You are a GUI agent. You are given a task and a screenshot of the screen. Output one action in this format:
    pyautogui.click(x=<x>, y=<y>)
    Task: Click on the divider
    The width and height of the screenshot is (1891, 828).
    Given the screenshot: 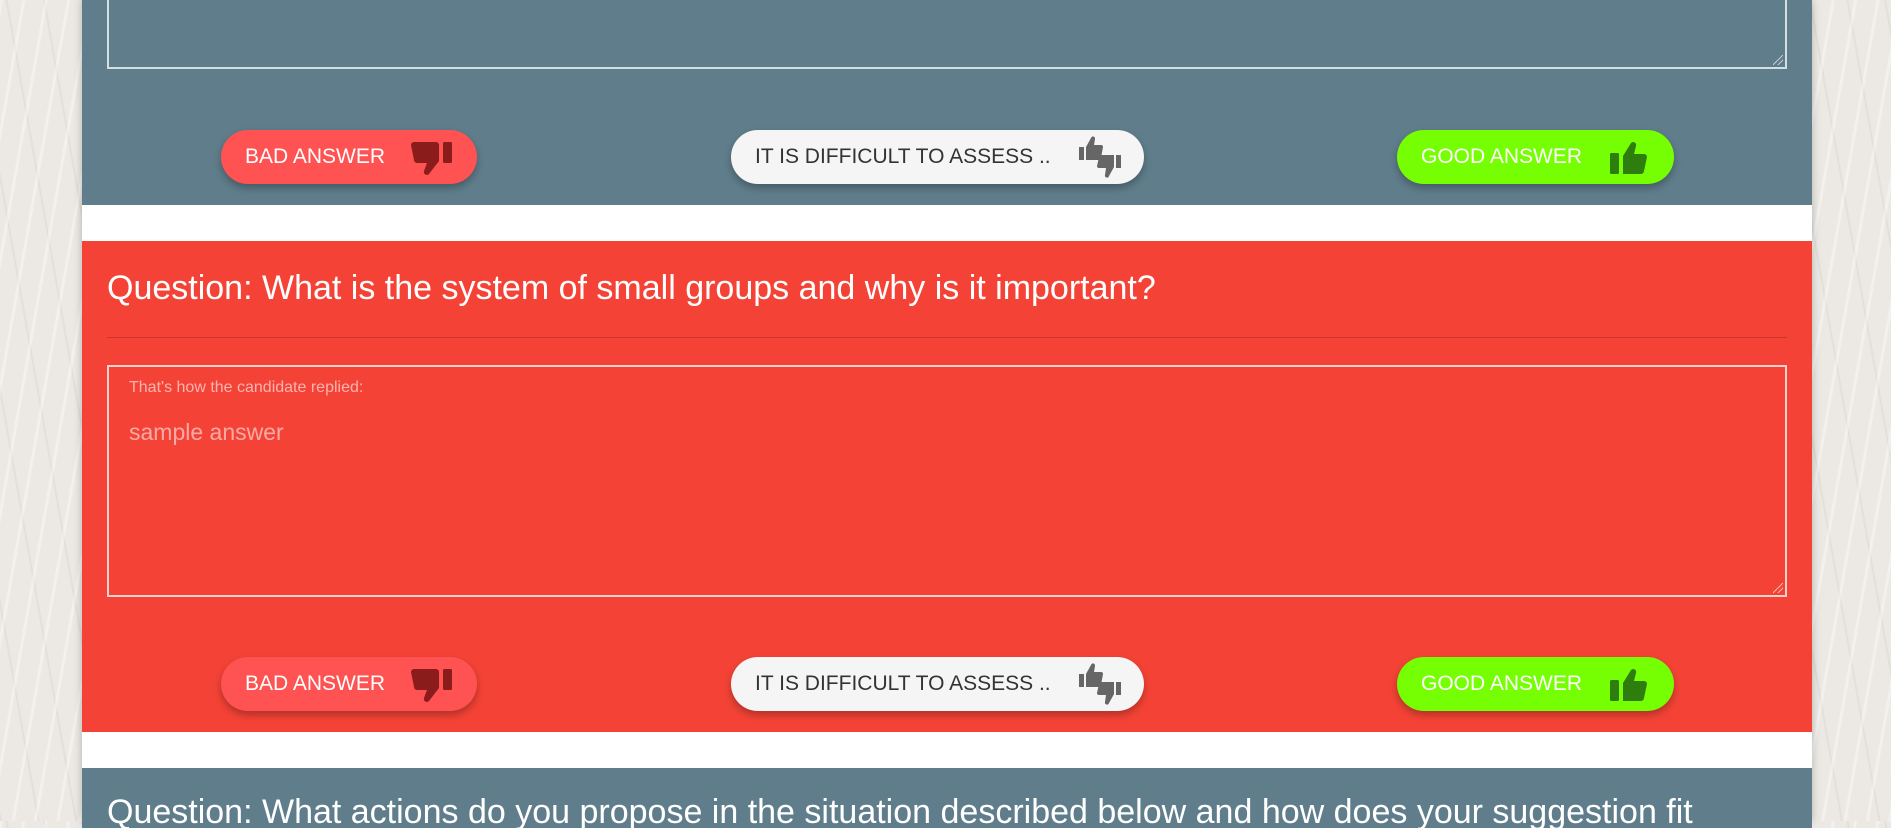 What is the action you would take?
    pyautogui.click(x=947, y=337)
    